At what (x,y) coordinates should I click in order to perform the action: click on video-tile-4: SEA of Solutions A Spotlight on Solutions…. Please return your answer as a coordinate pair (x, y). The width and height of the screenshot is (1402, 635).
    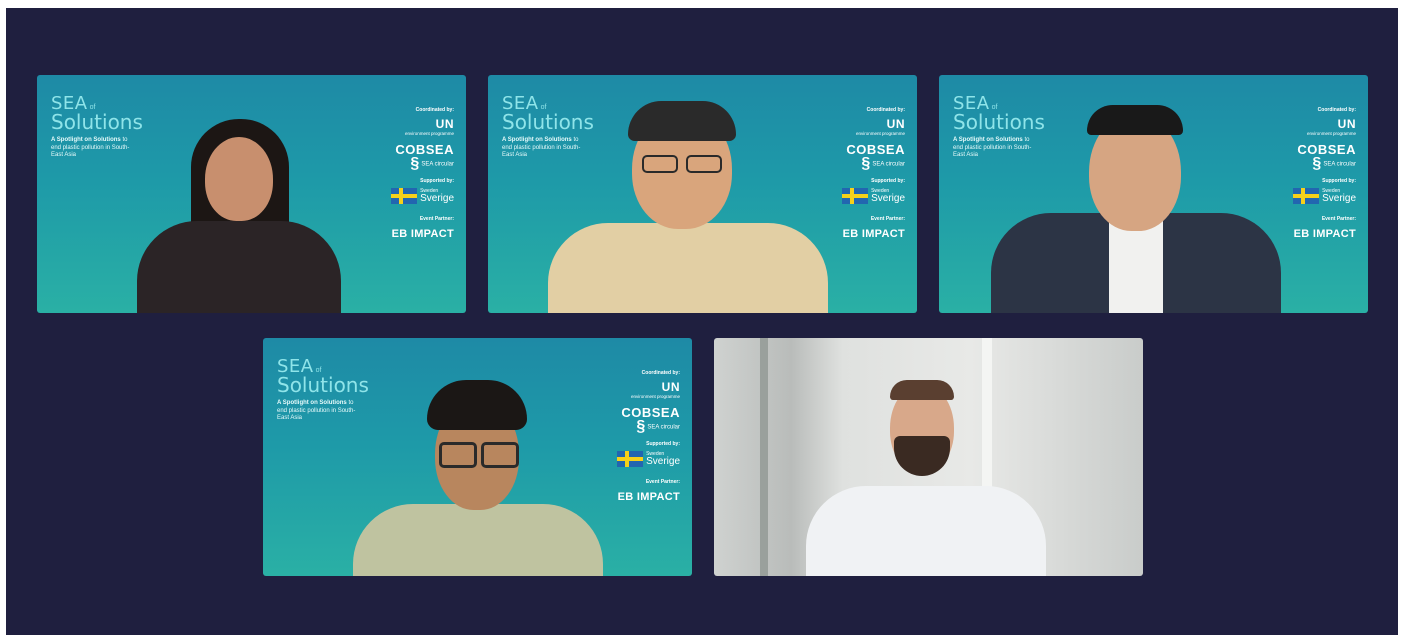
    Looking at the image, I should click on (477, 457).